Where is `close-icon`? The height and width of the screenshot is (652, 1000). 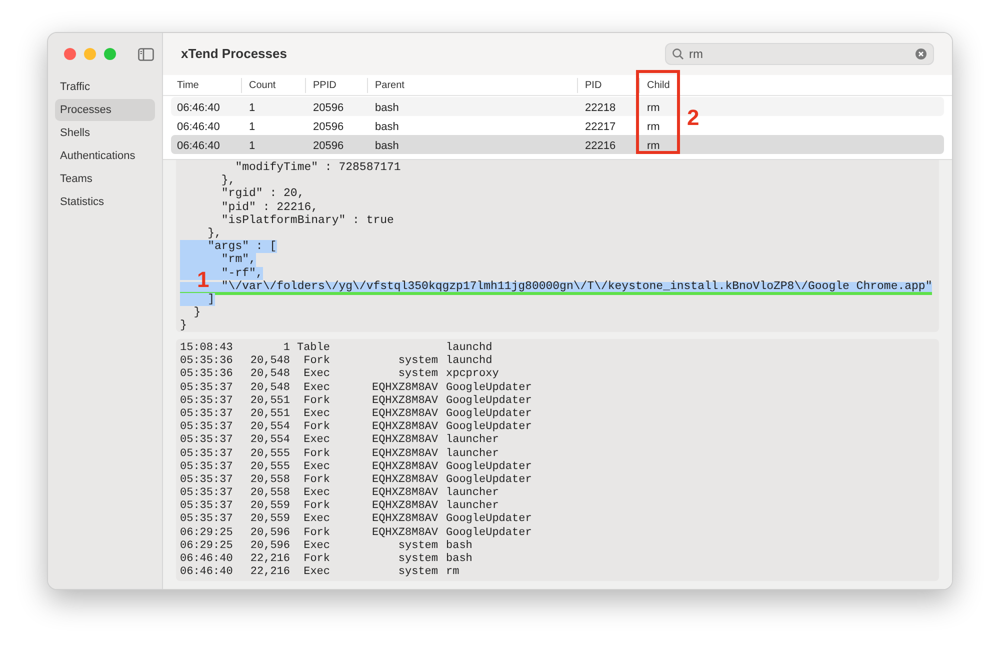
close-icon is located at coordinates (70, 54).